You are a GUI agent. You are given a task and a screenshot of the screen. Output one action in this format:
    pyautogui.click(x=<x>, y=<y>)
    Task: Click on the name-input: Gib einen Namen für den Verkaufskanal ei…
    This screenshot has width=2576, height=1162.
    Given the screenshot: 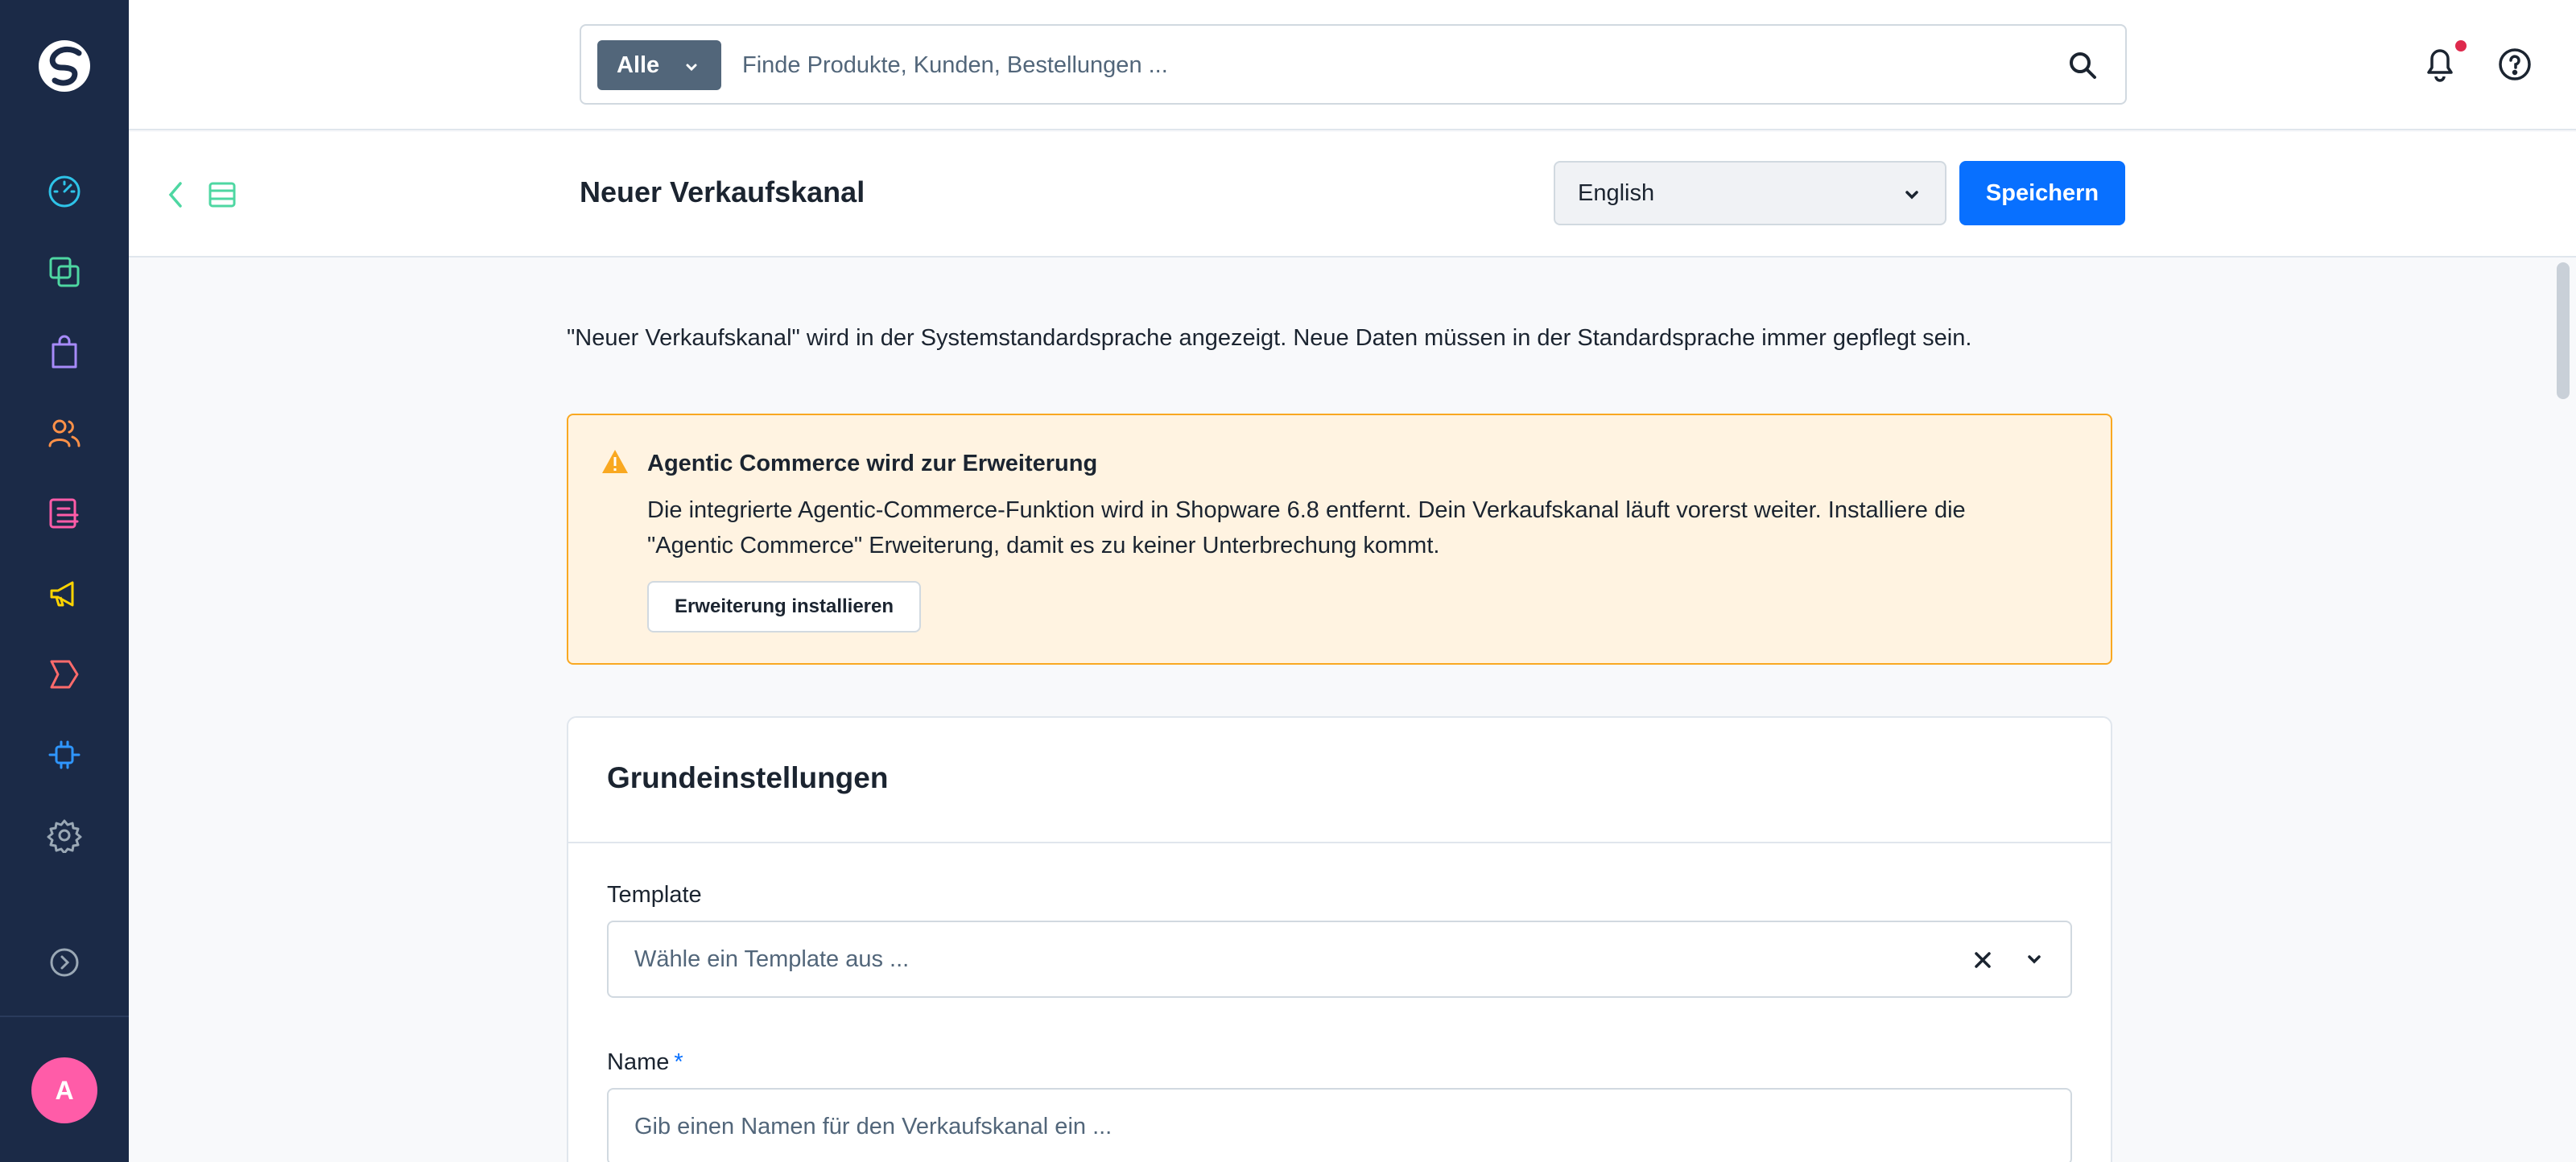 What is the action you would take?
    pyautogui.click(x=1339, y=1125)
    